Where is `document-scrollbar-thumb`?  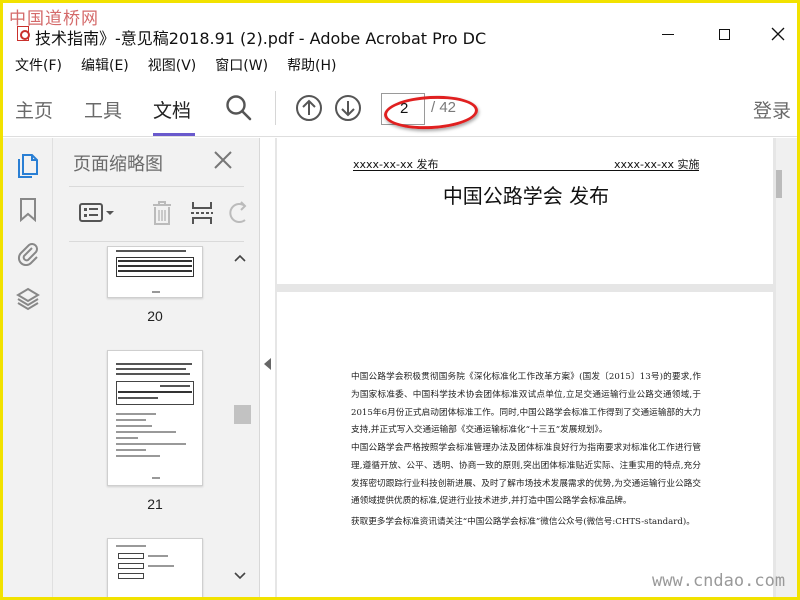
document-scrollbar-thumb is located at coordinates (779, 184).